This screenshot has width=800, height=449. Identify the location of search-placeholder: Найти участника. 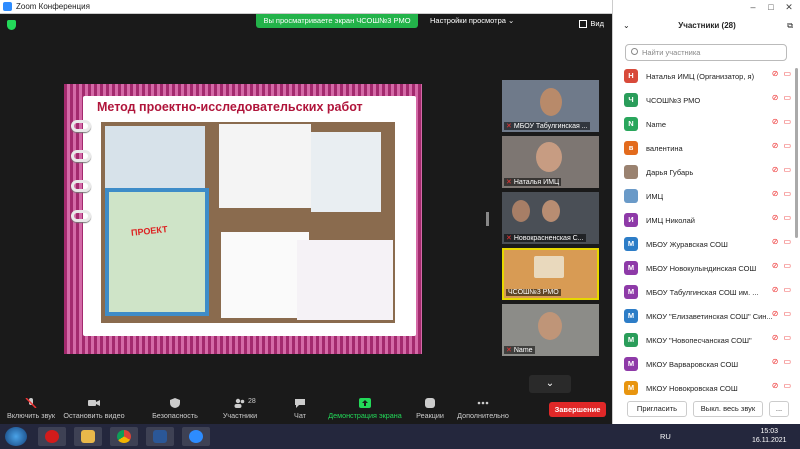
(671, 52).